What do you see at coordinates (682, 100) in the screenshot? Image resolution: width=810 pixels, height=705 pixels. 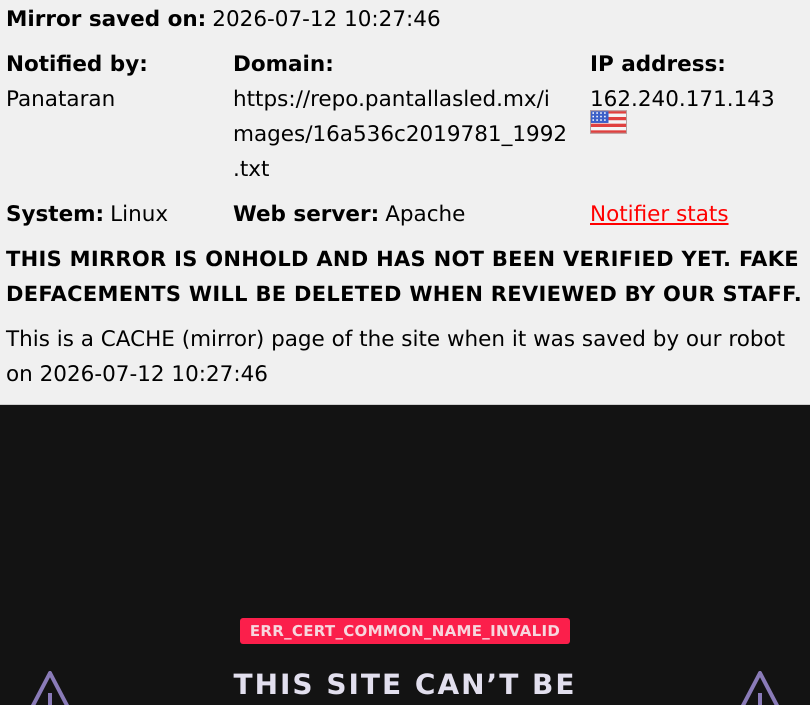 I see `field-value: 162.240.171.143` at bounding box center [682, 100].